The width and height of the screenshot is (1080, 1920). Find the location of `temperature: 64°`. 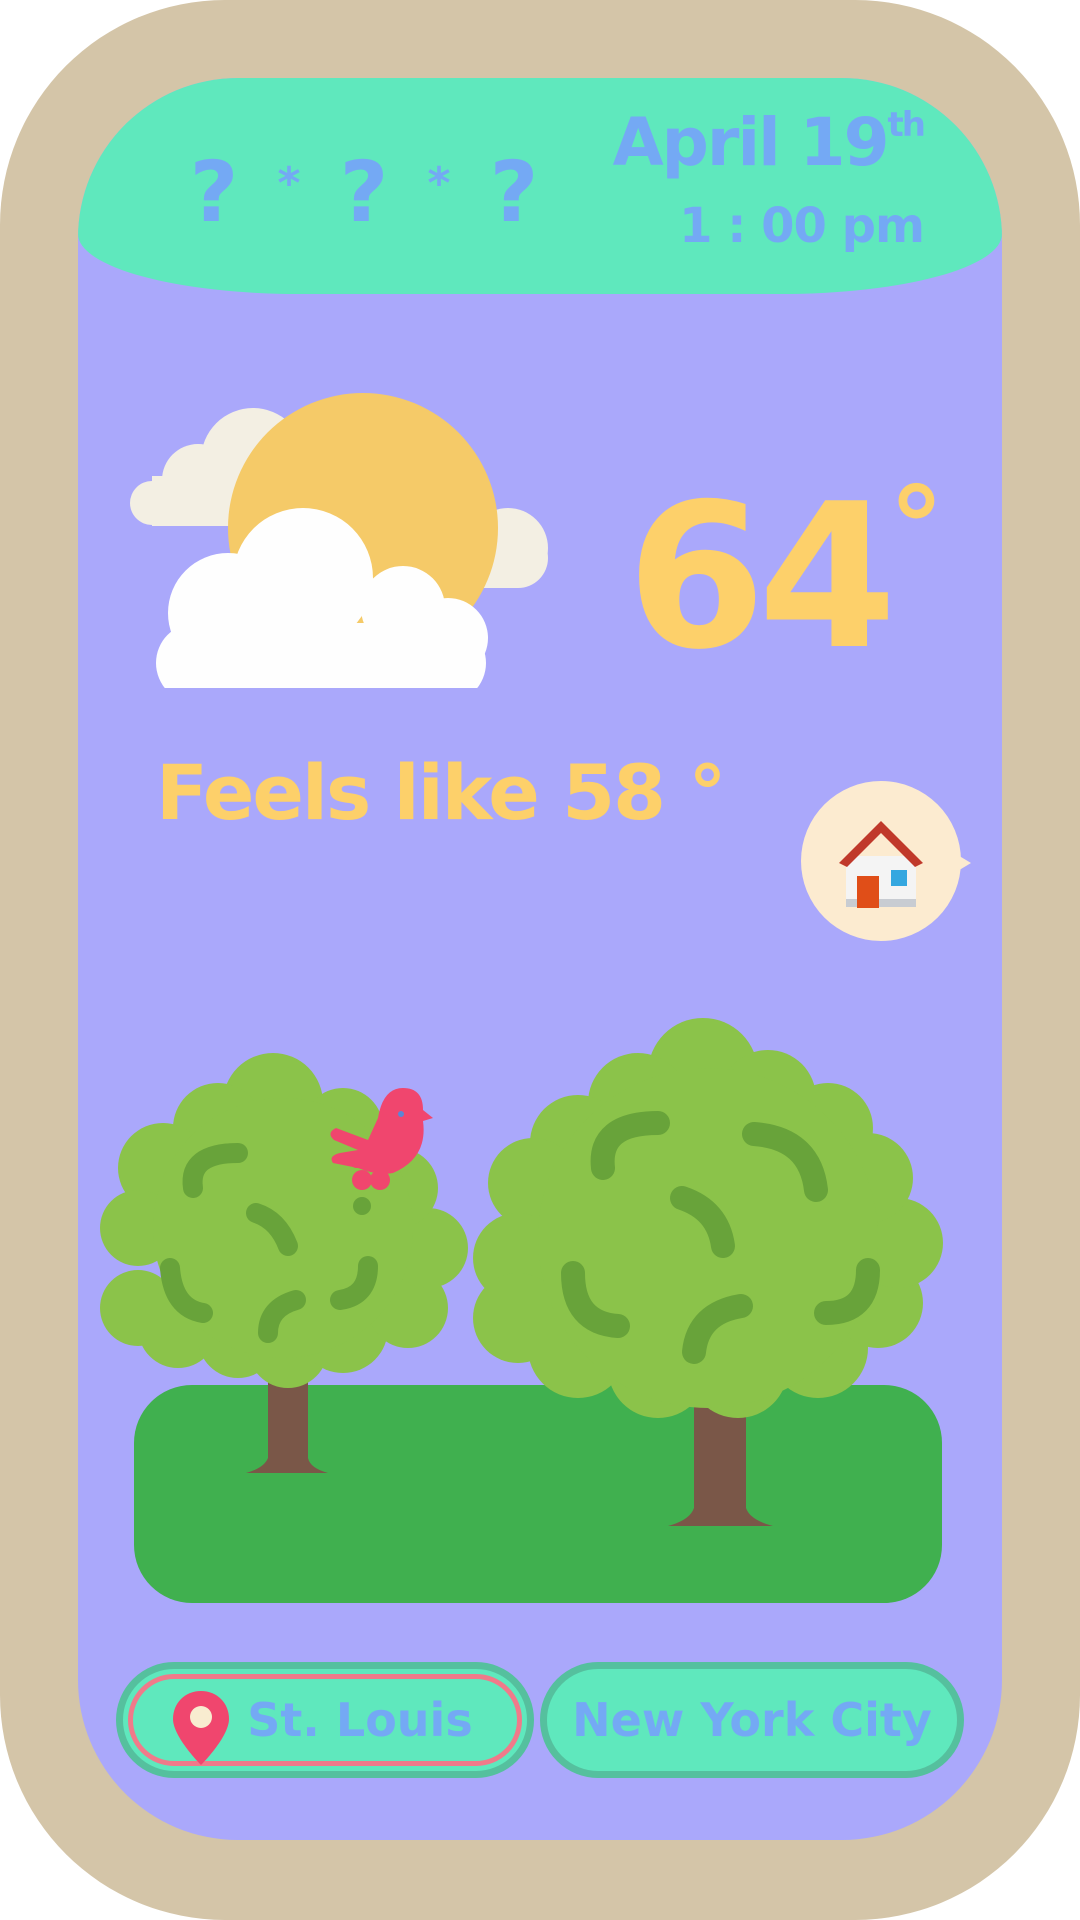

temperature: 64° is located at coordinates (785, 575).